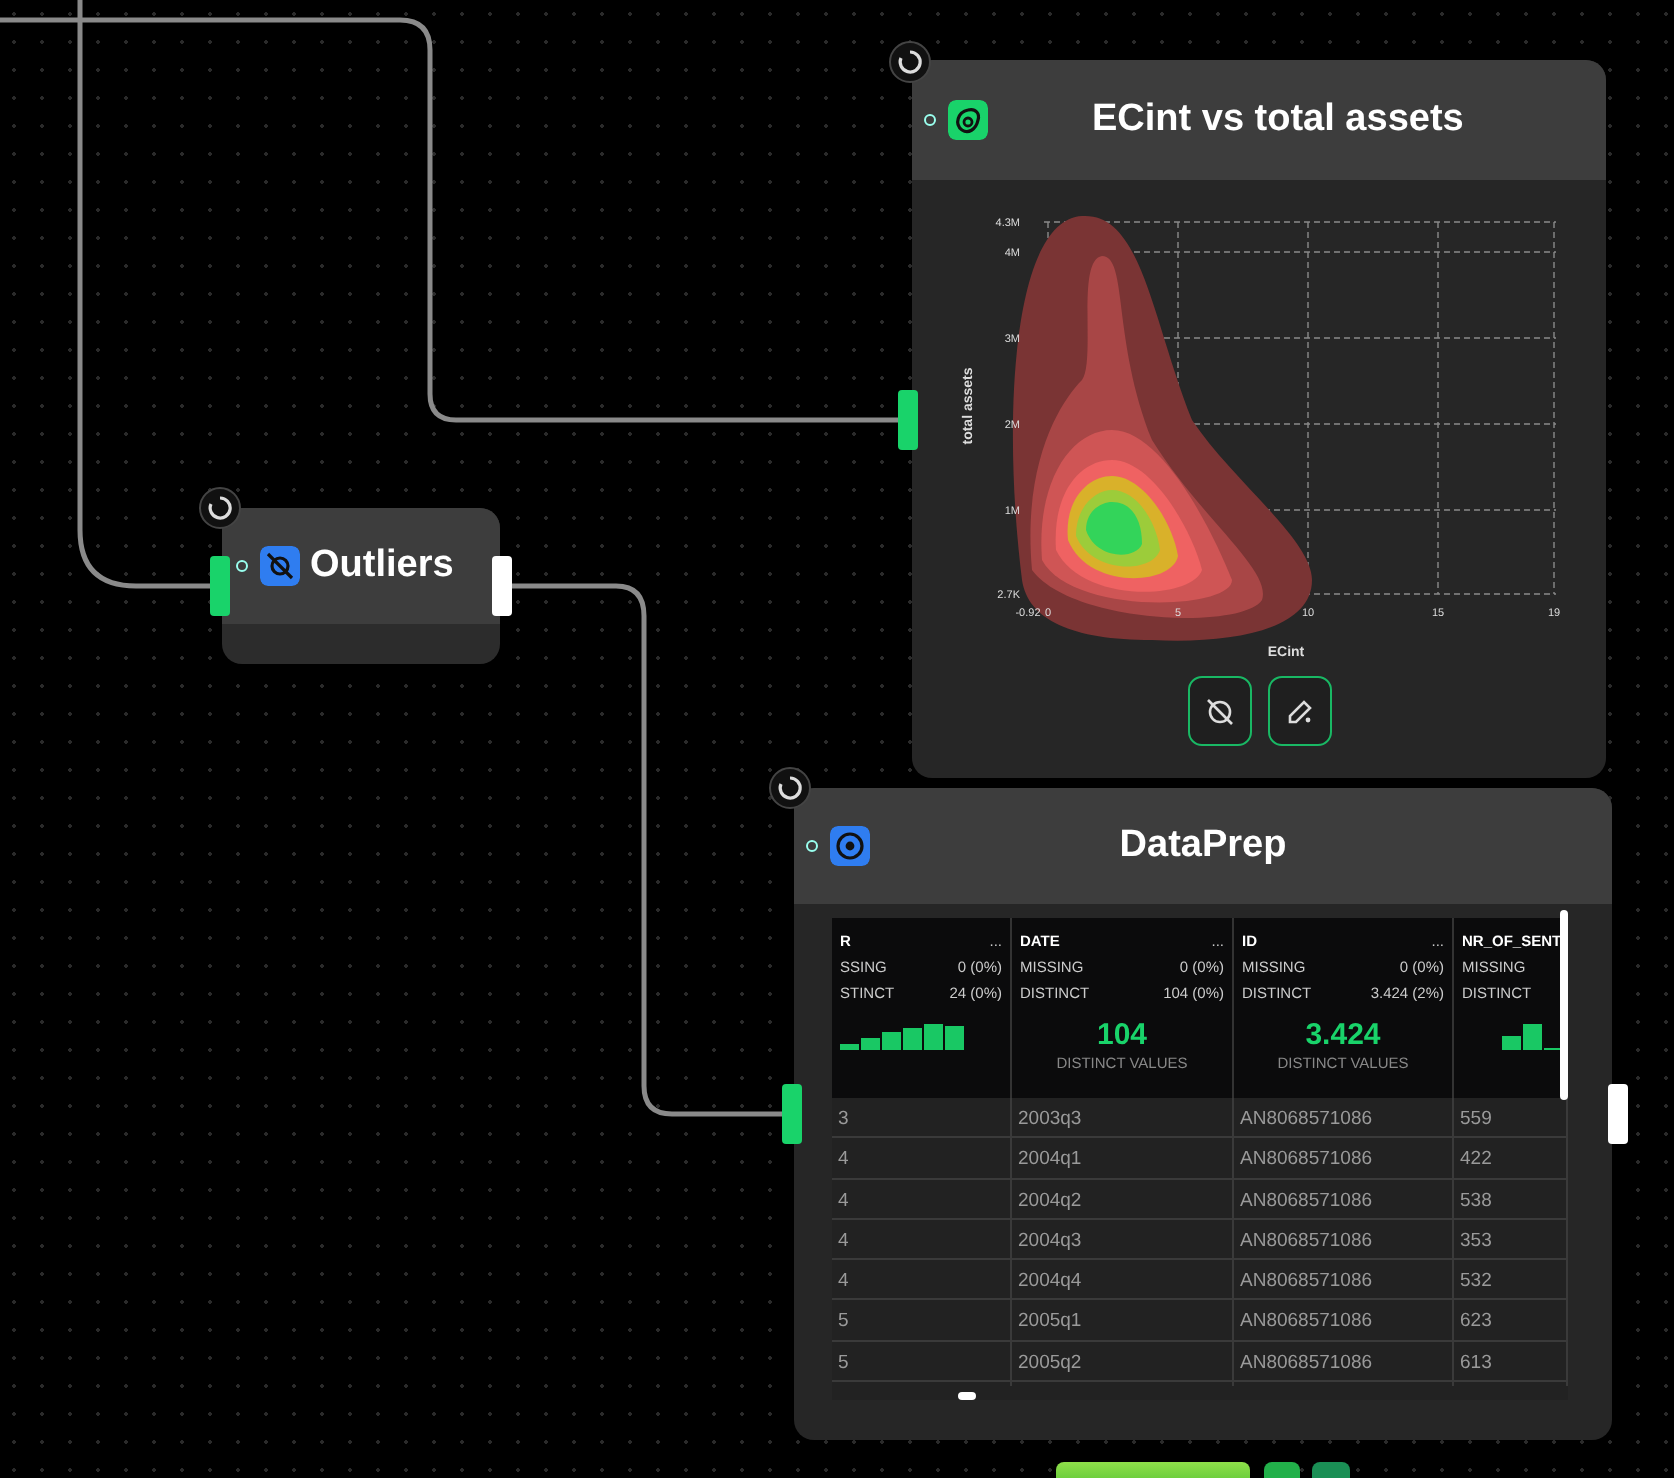  I want to click on pencil-icon, so click(1299, 711).